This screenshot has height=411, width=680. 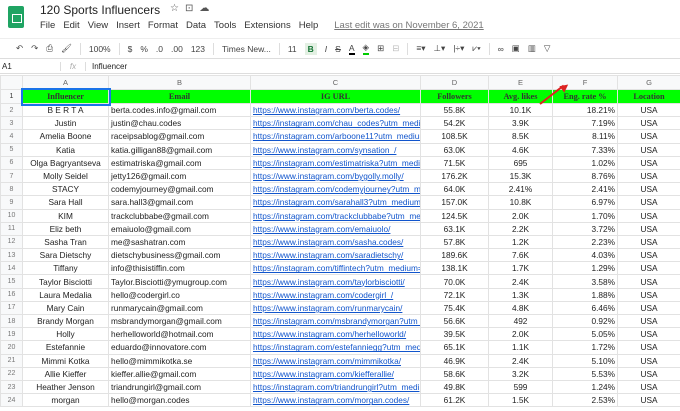 I want to click on followers-cell: 157.0K, so click(x=454, y=202).